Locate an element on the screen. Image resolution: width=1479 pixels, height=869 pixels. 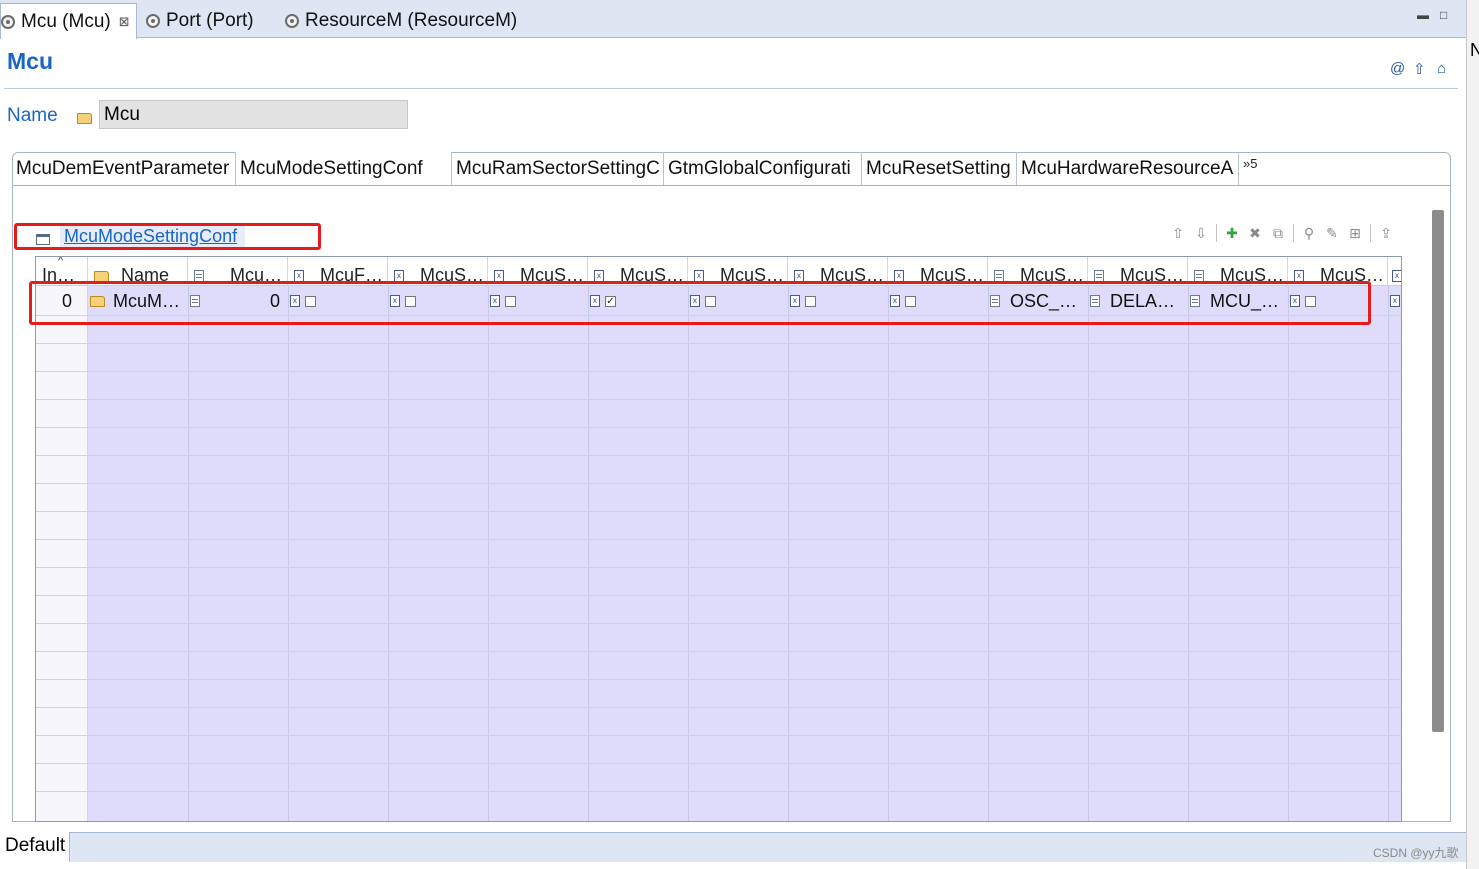
move-down-icon: ⇩ is located at coordinates (1201, 233).